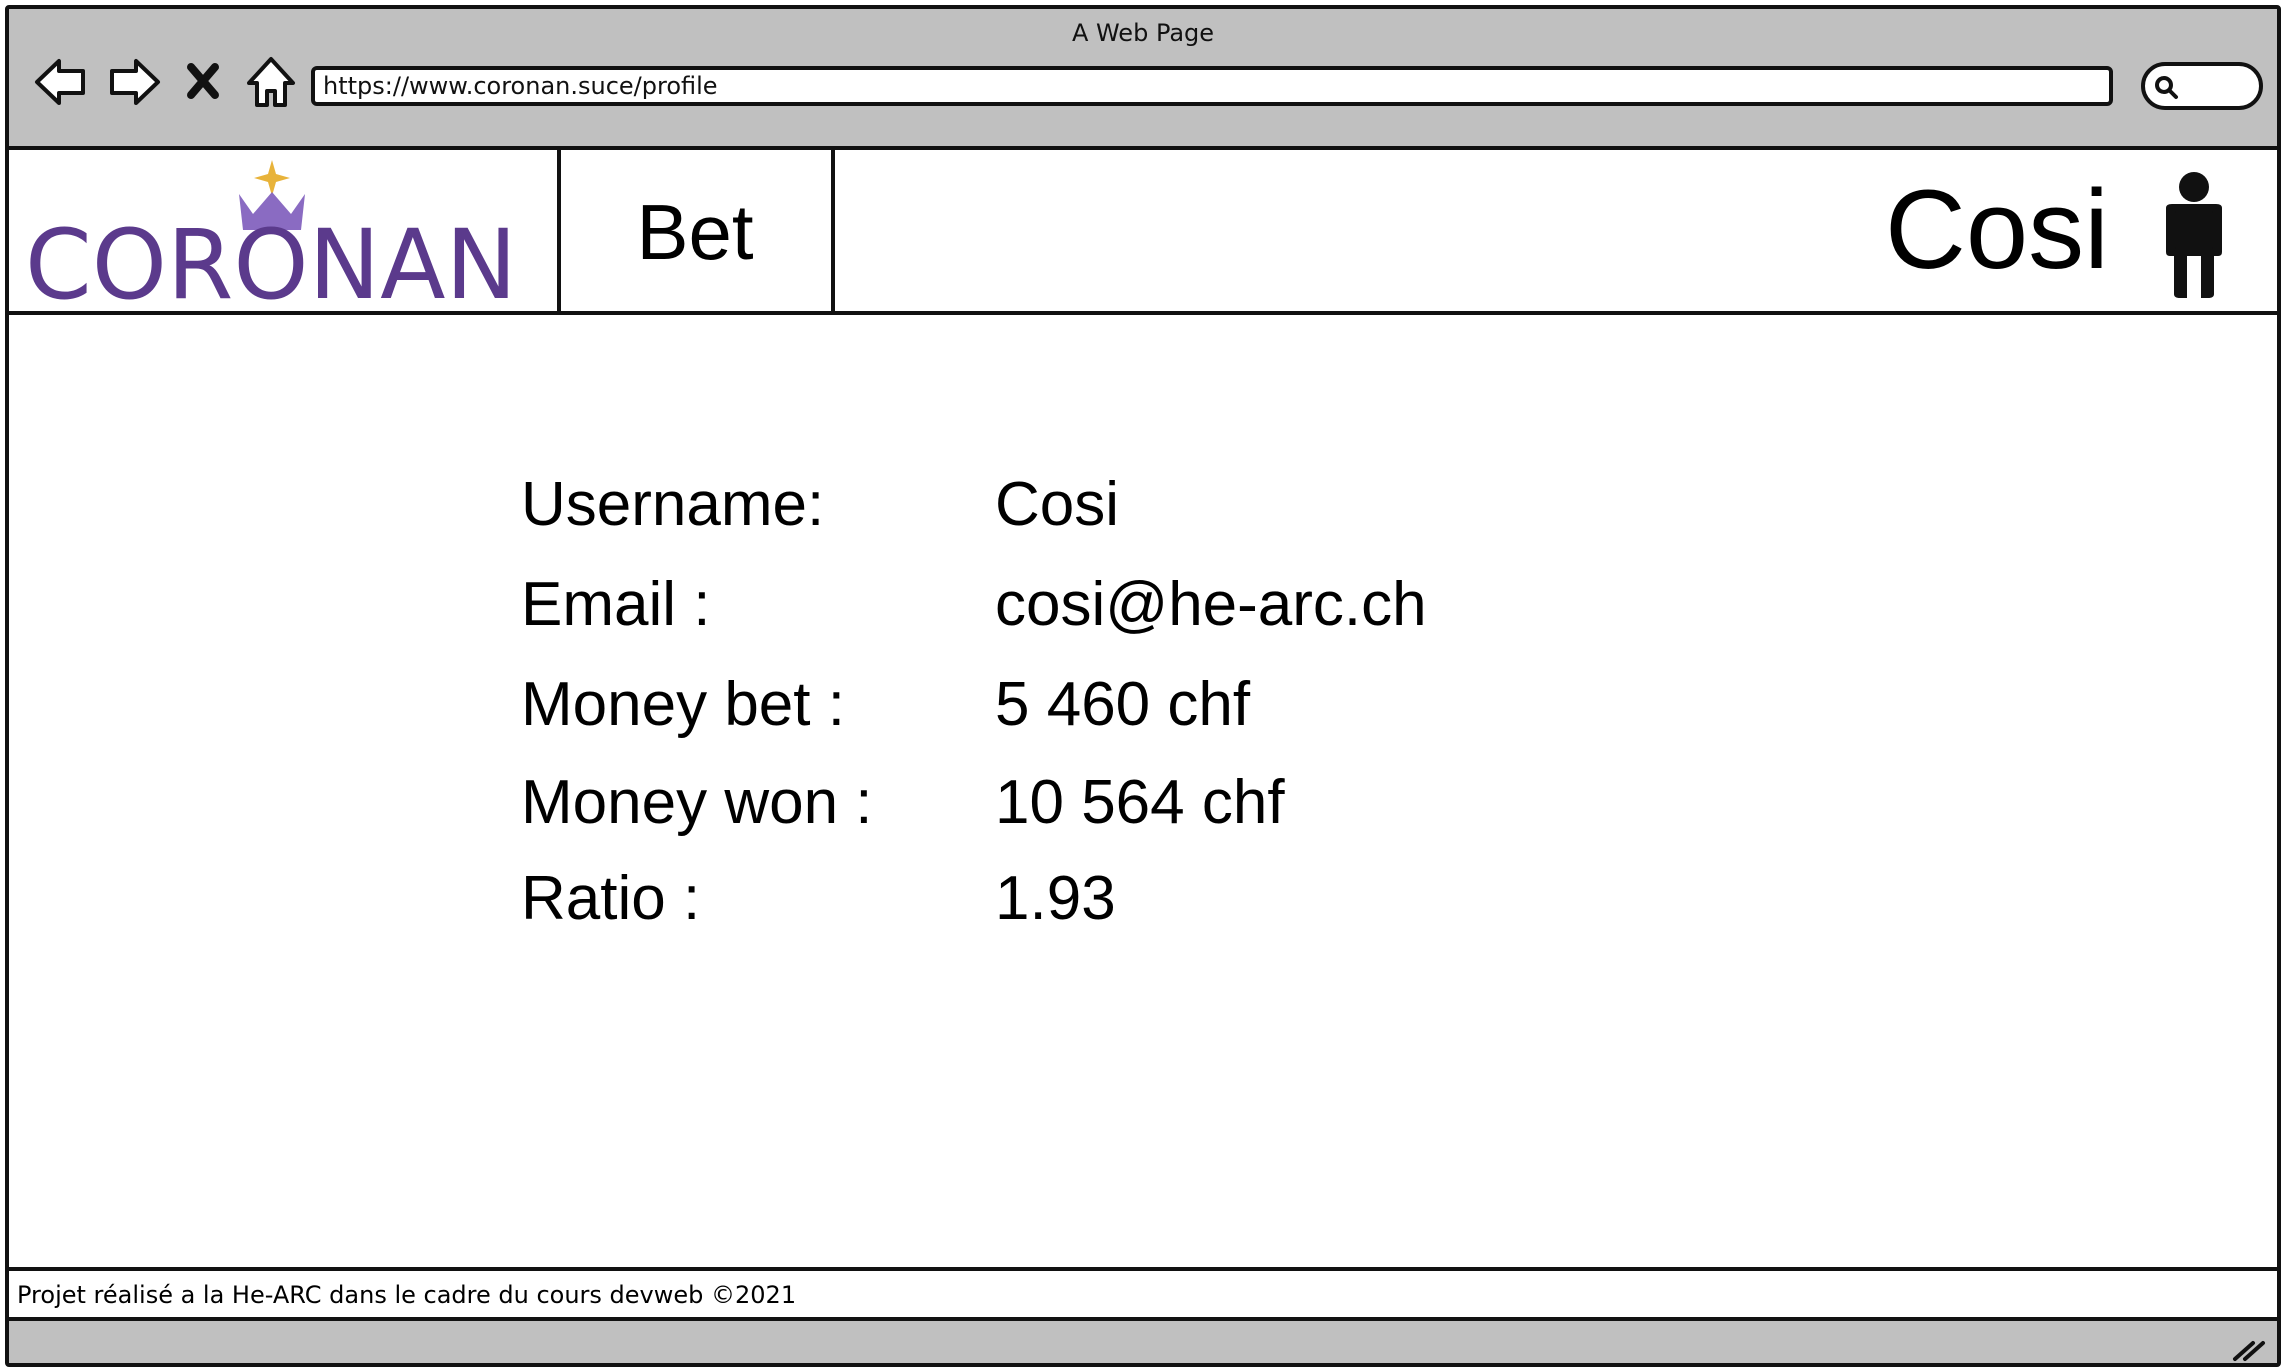 The width and height of the screenshot is (2286, 1370). What do you see at coordinates (1140, 802) in the screenshot?
I see `money-won-value: 10 564 chf` at bounding box center [1140, 802].